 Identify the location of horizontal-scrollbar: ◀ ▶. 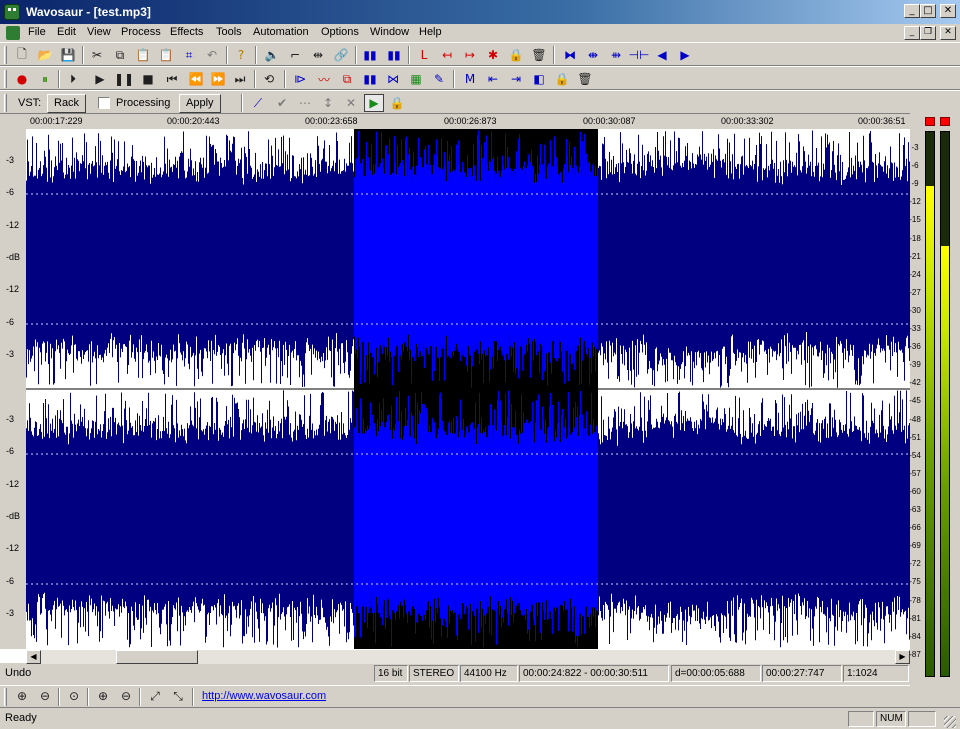
(468, 656).